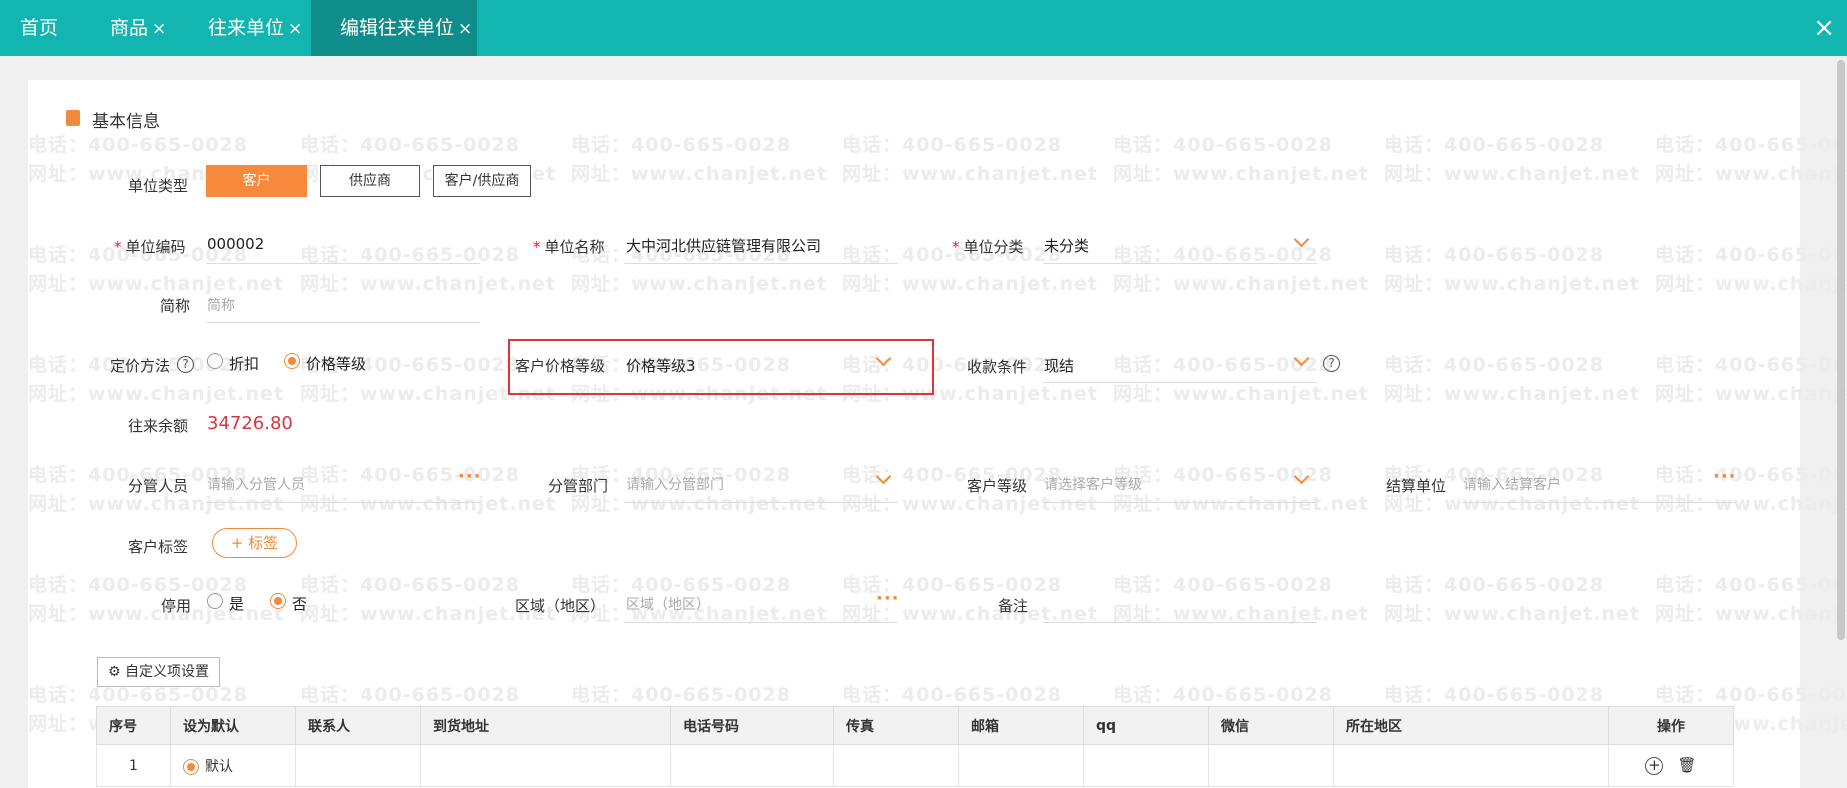 The image size is (1847, 788). Describe the element at coordinates (158, 186) in the screenshot. I see `unit-type-label: 单位类型` at that location.